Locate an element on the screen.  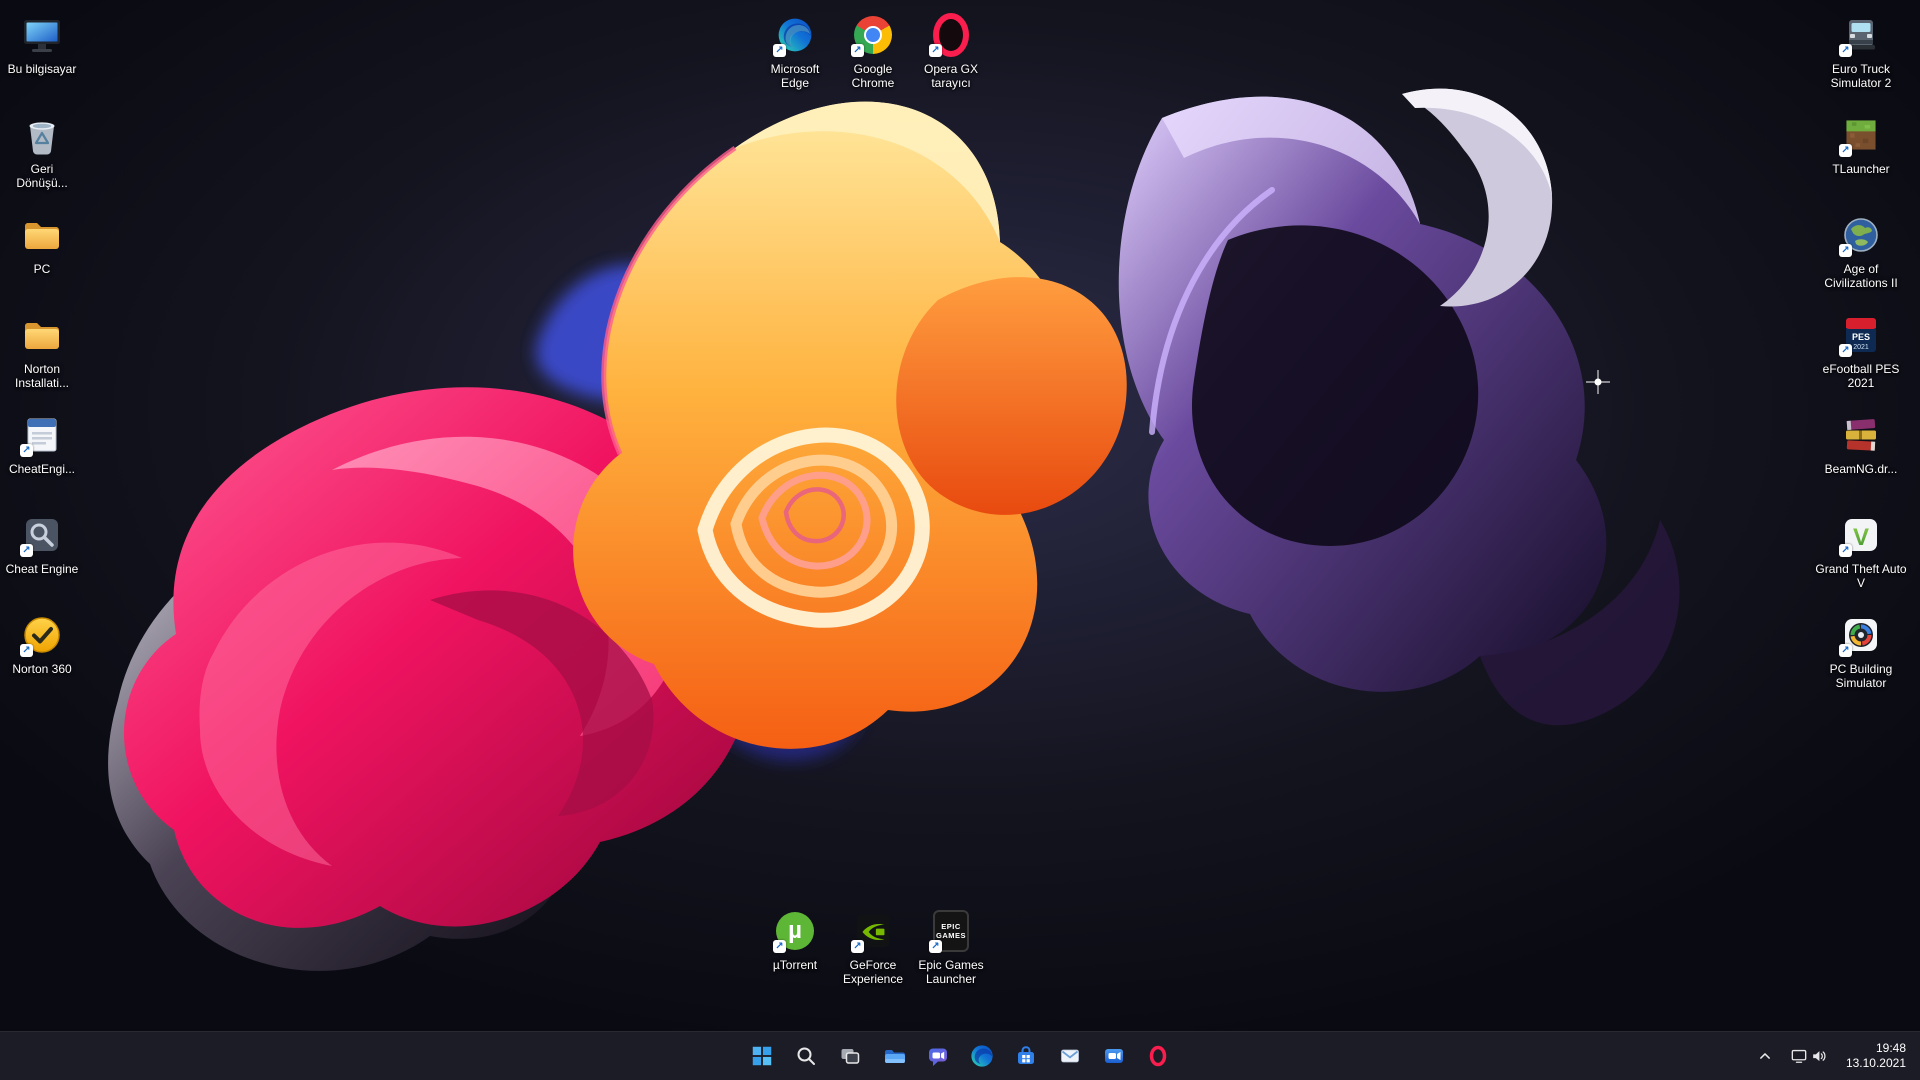
desktop-icon-label: Opera GX tarayıcı is located at coordinates (951, 76).